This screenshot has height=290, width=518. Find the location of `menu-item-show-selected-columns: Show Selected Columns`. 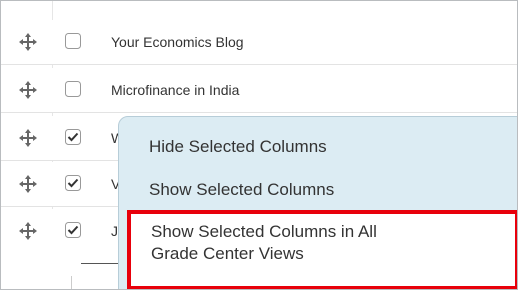

menu-item-show-selected-columns: Show Selected Columns is located at coordinates (241, 190).